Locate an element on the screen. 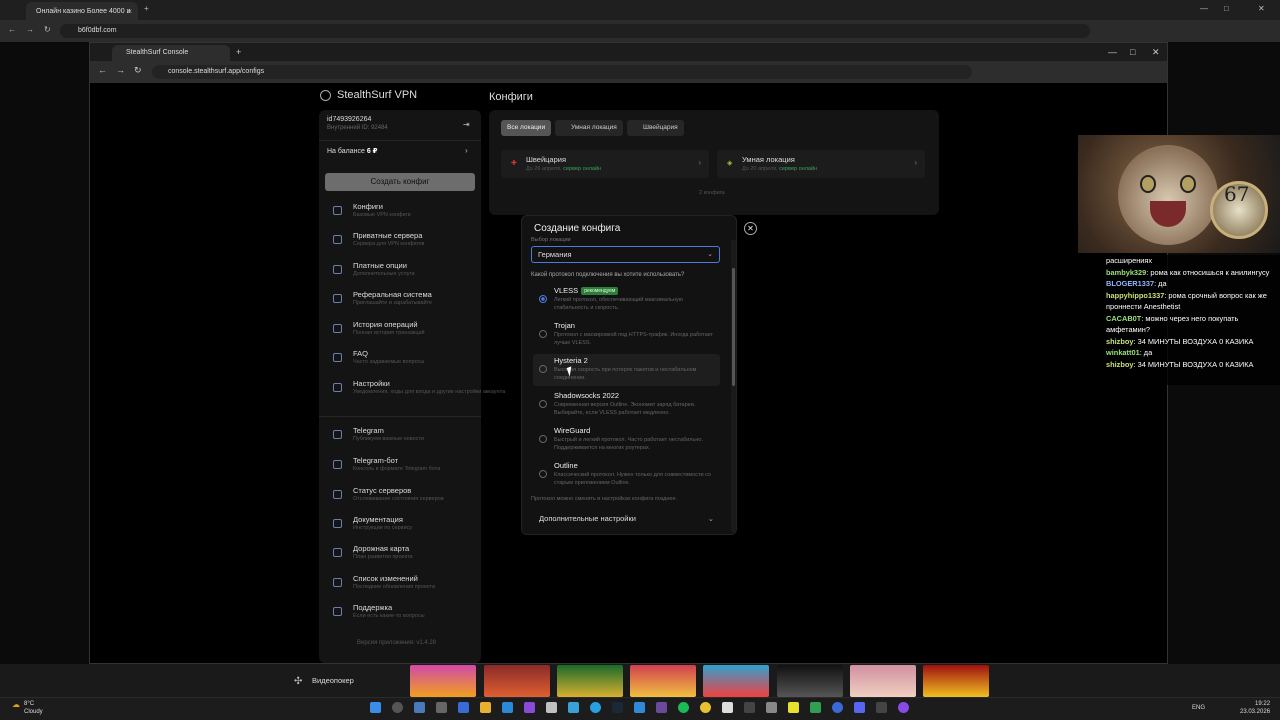 The width and height of the screenshot is (1280, 720). clock: 19:22 23.03.2026 is located at coordinates (1255, 708).